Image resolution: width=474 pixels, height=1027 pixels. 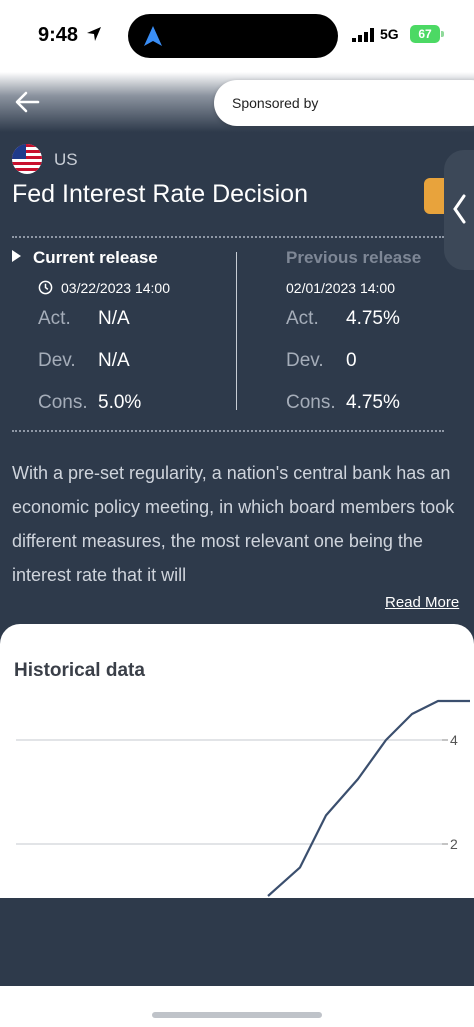 I want to click on actual-value: 4.75%, so click(x=373, y=318).